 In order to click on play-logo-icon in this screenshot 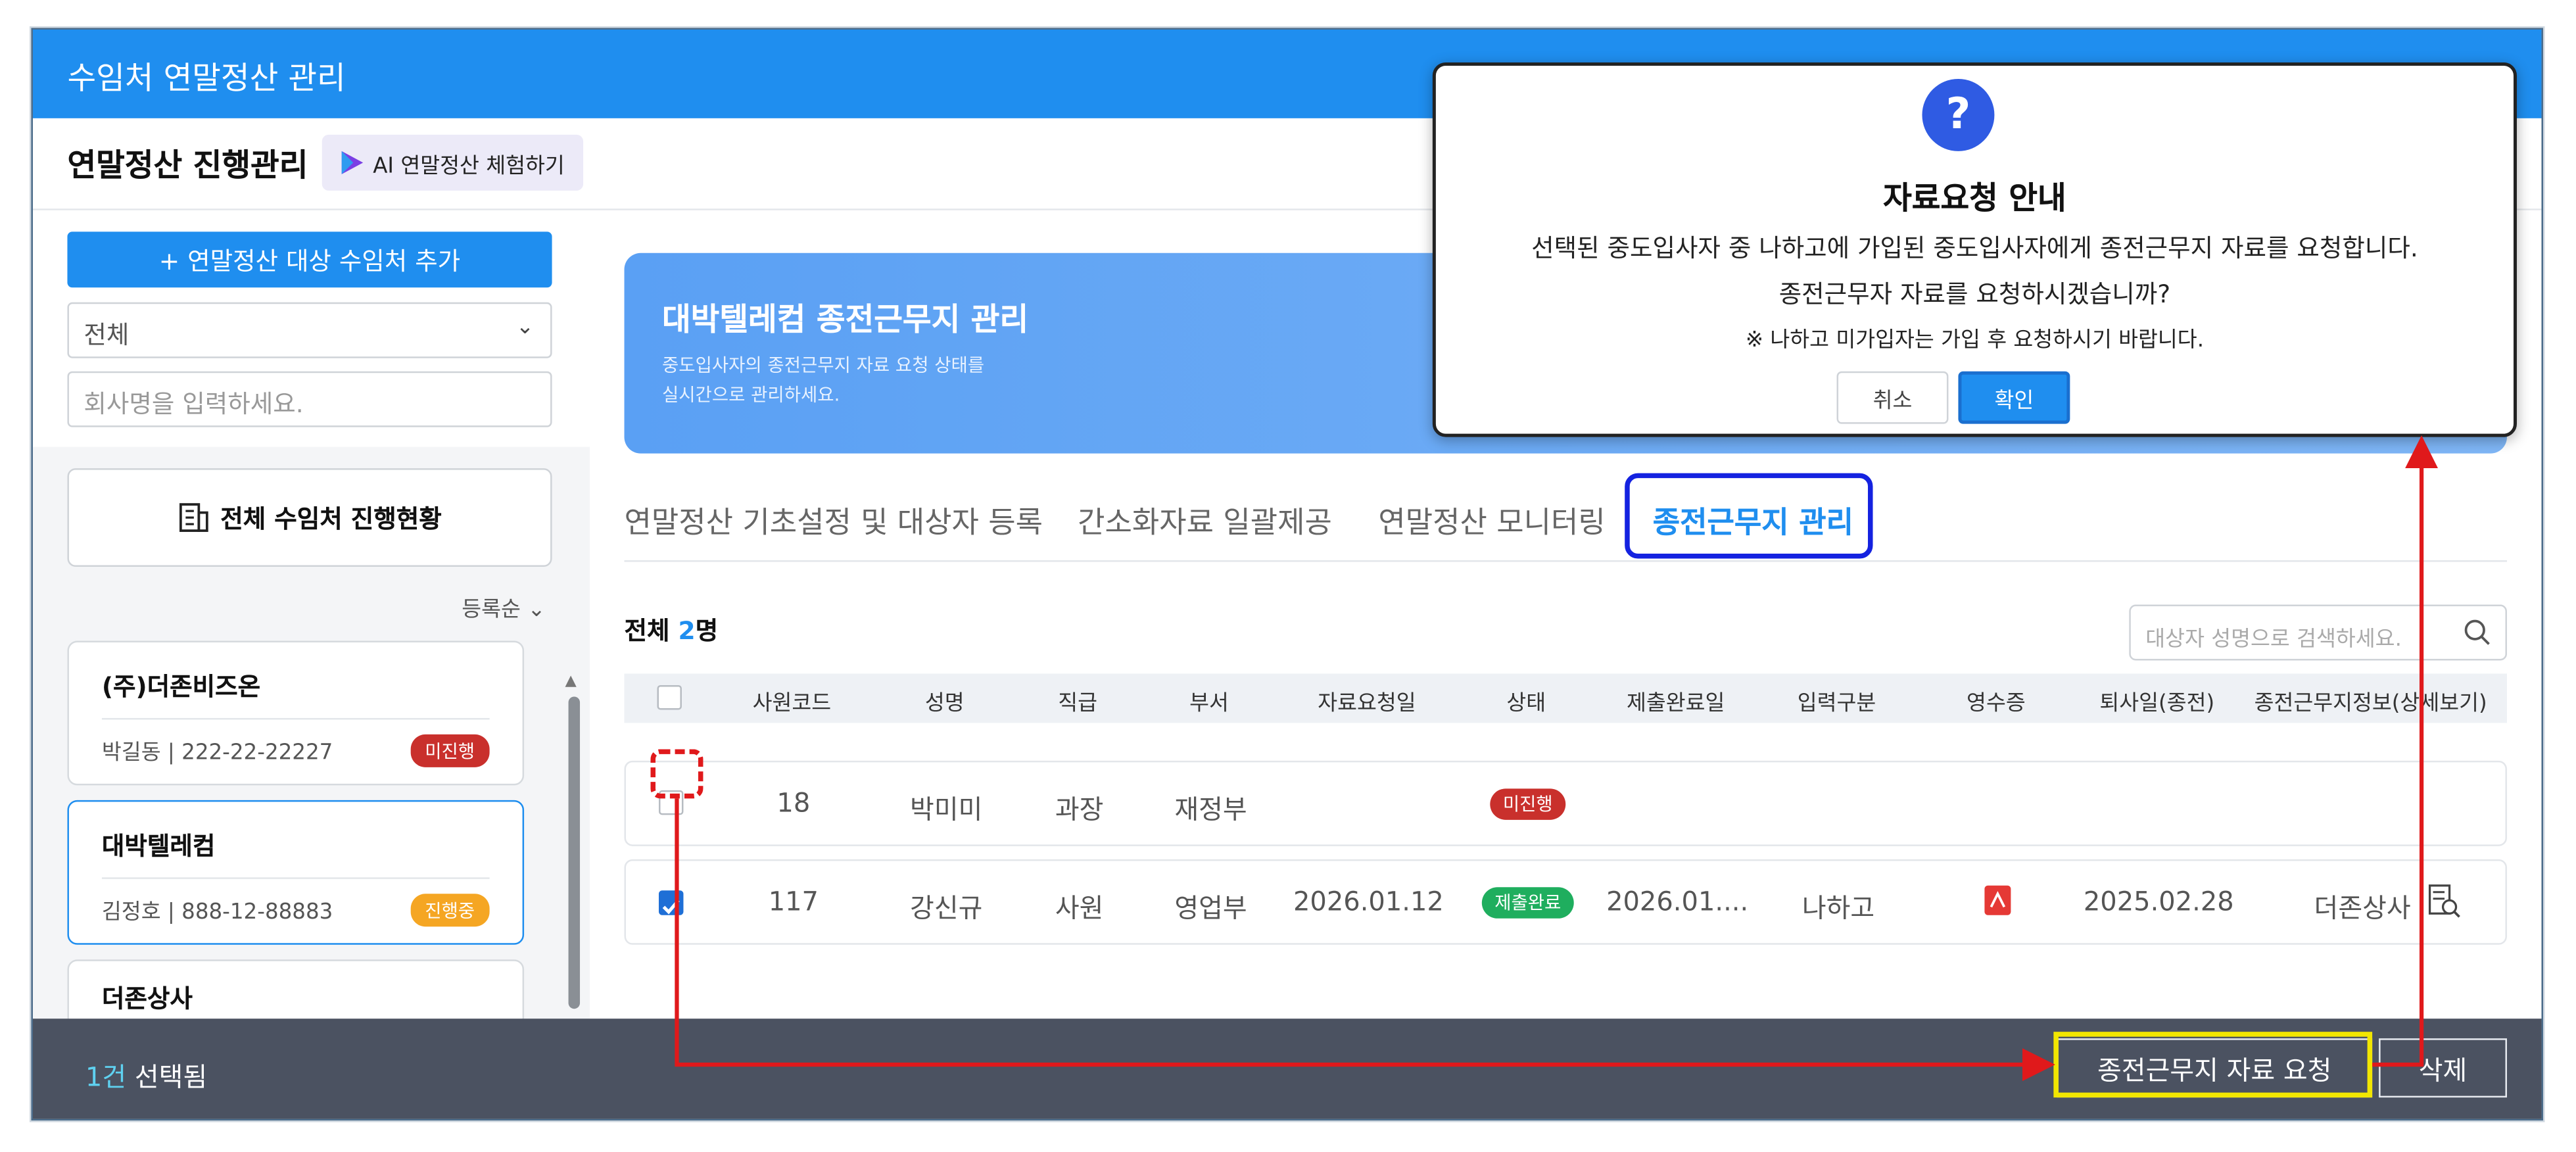, I will do `click(353, 162)`.